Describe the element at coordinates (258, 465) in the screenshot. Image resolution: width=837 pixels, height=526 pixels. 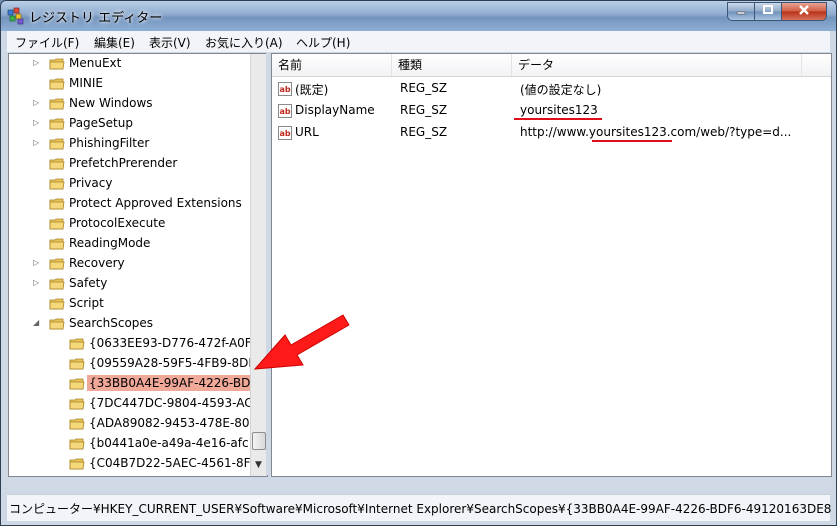
I see `scroll-down-arrow-icon: ▼` at that location.